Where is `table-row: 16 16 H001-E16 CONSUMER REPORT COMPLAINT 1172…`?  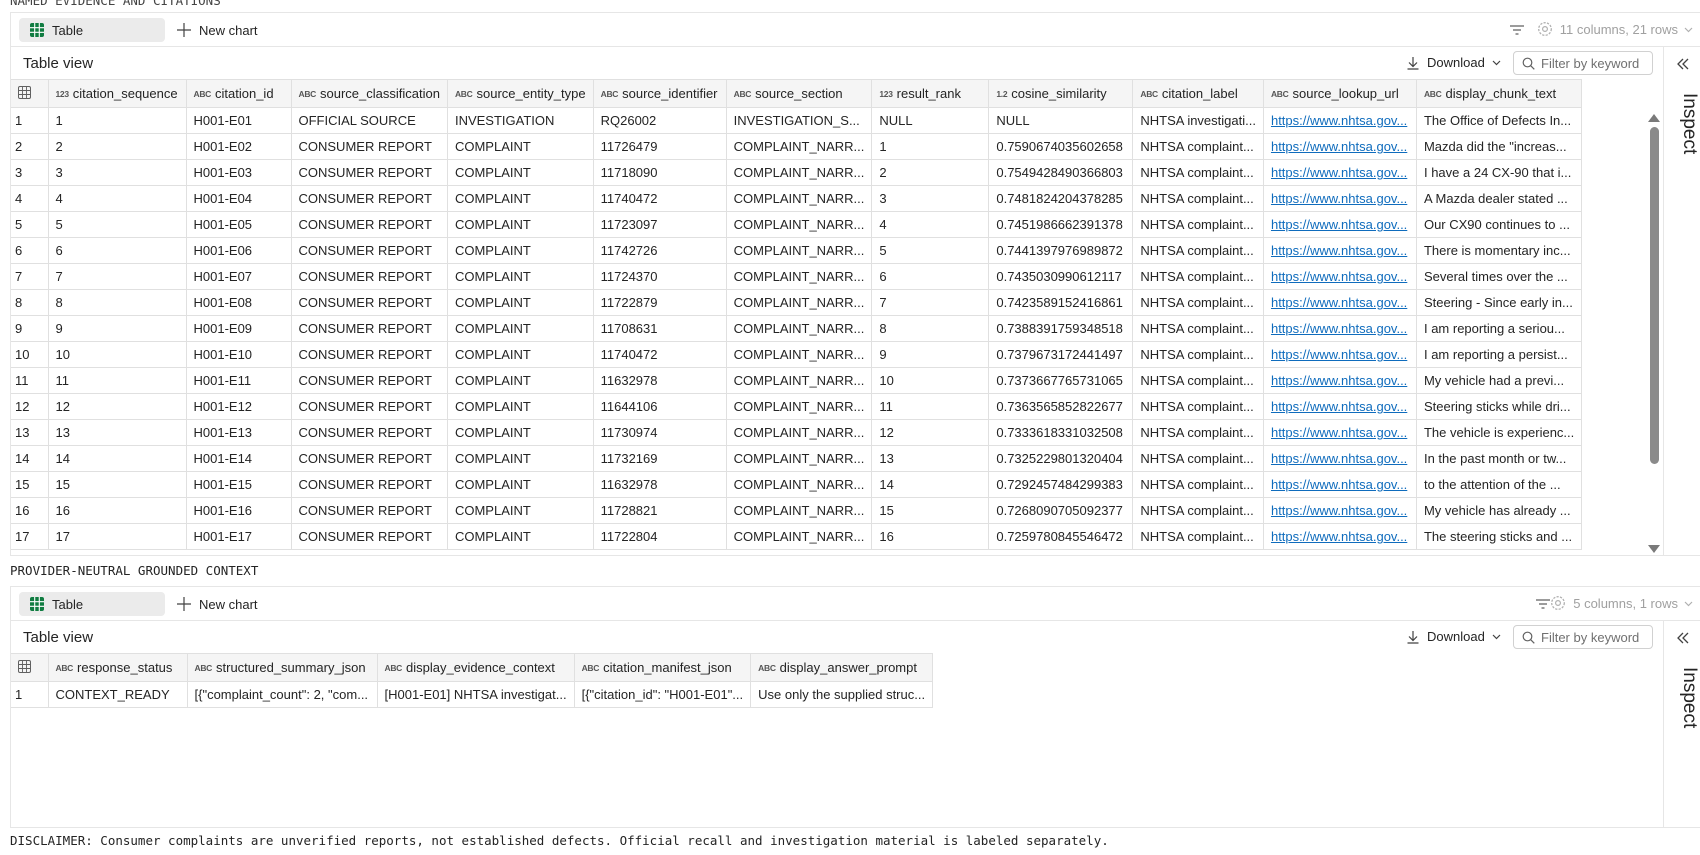
table-row: 16 16 H001-E16 CONSUMER REPORT COMPLAINT 1172… is located at coordinates (797, 510).